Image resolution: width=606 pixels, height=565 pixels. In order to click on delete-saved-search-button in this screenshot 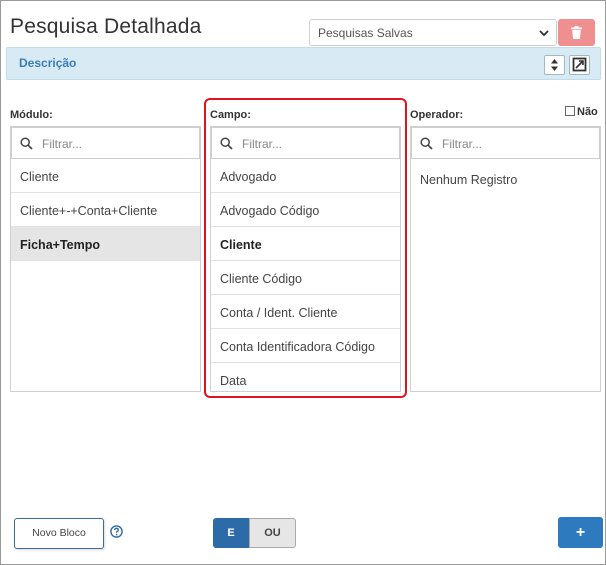, I will do `click(576, 32)`.